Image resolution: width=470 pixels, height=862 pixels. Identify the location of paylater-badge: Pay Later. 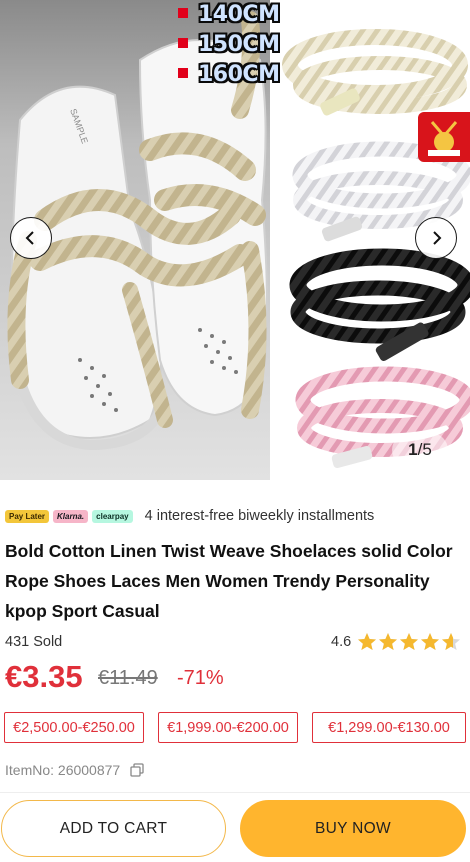
(27, 516).